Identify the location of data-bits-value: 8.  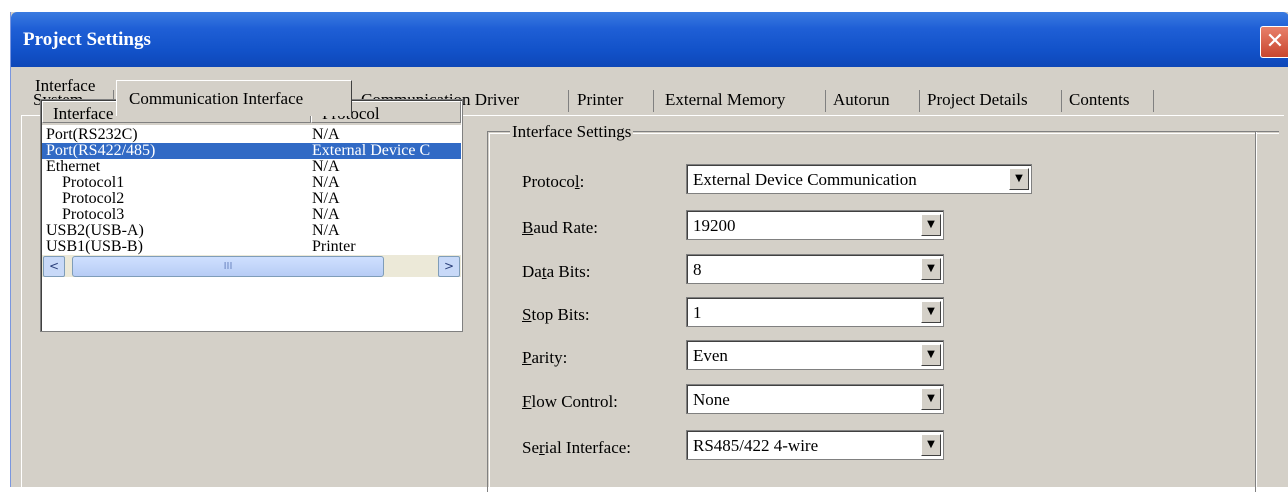
(697, 269).